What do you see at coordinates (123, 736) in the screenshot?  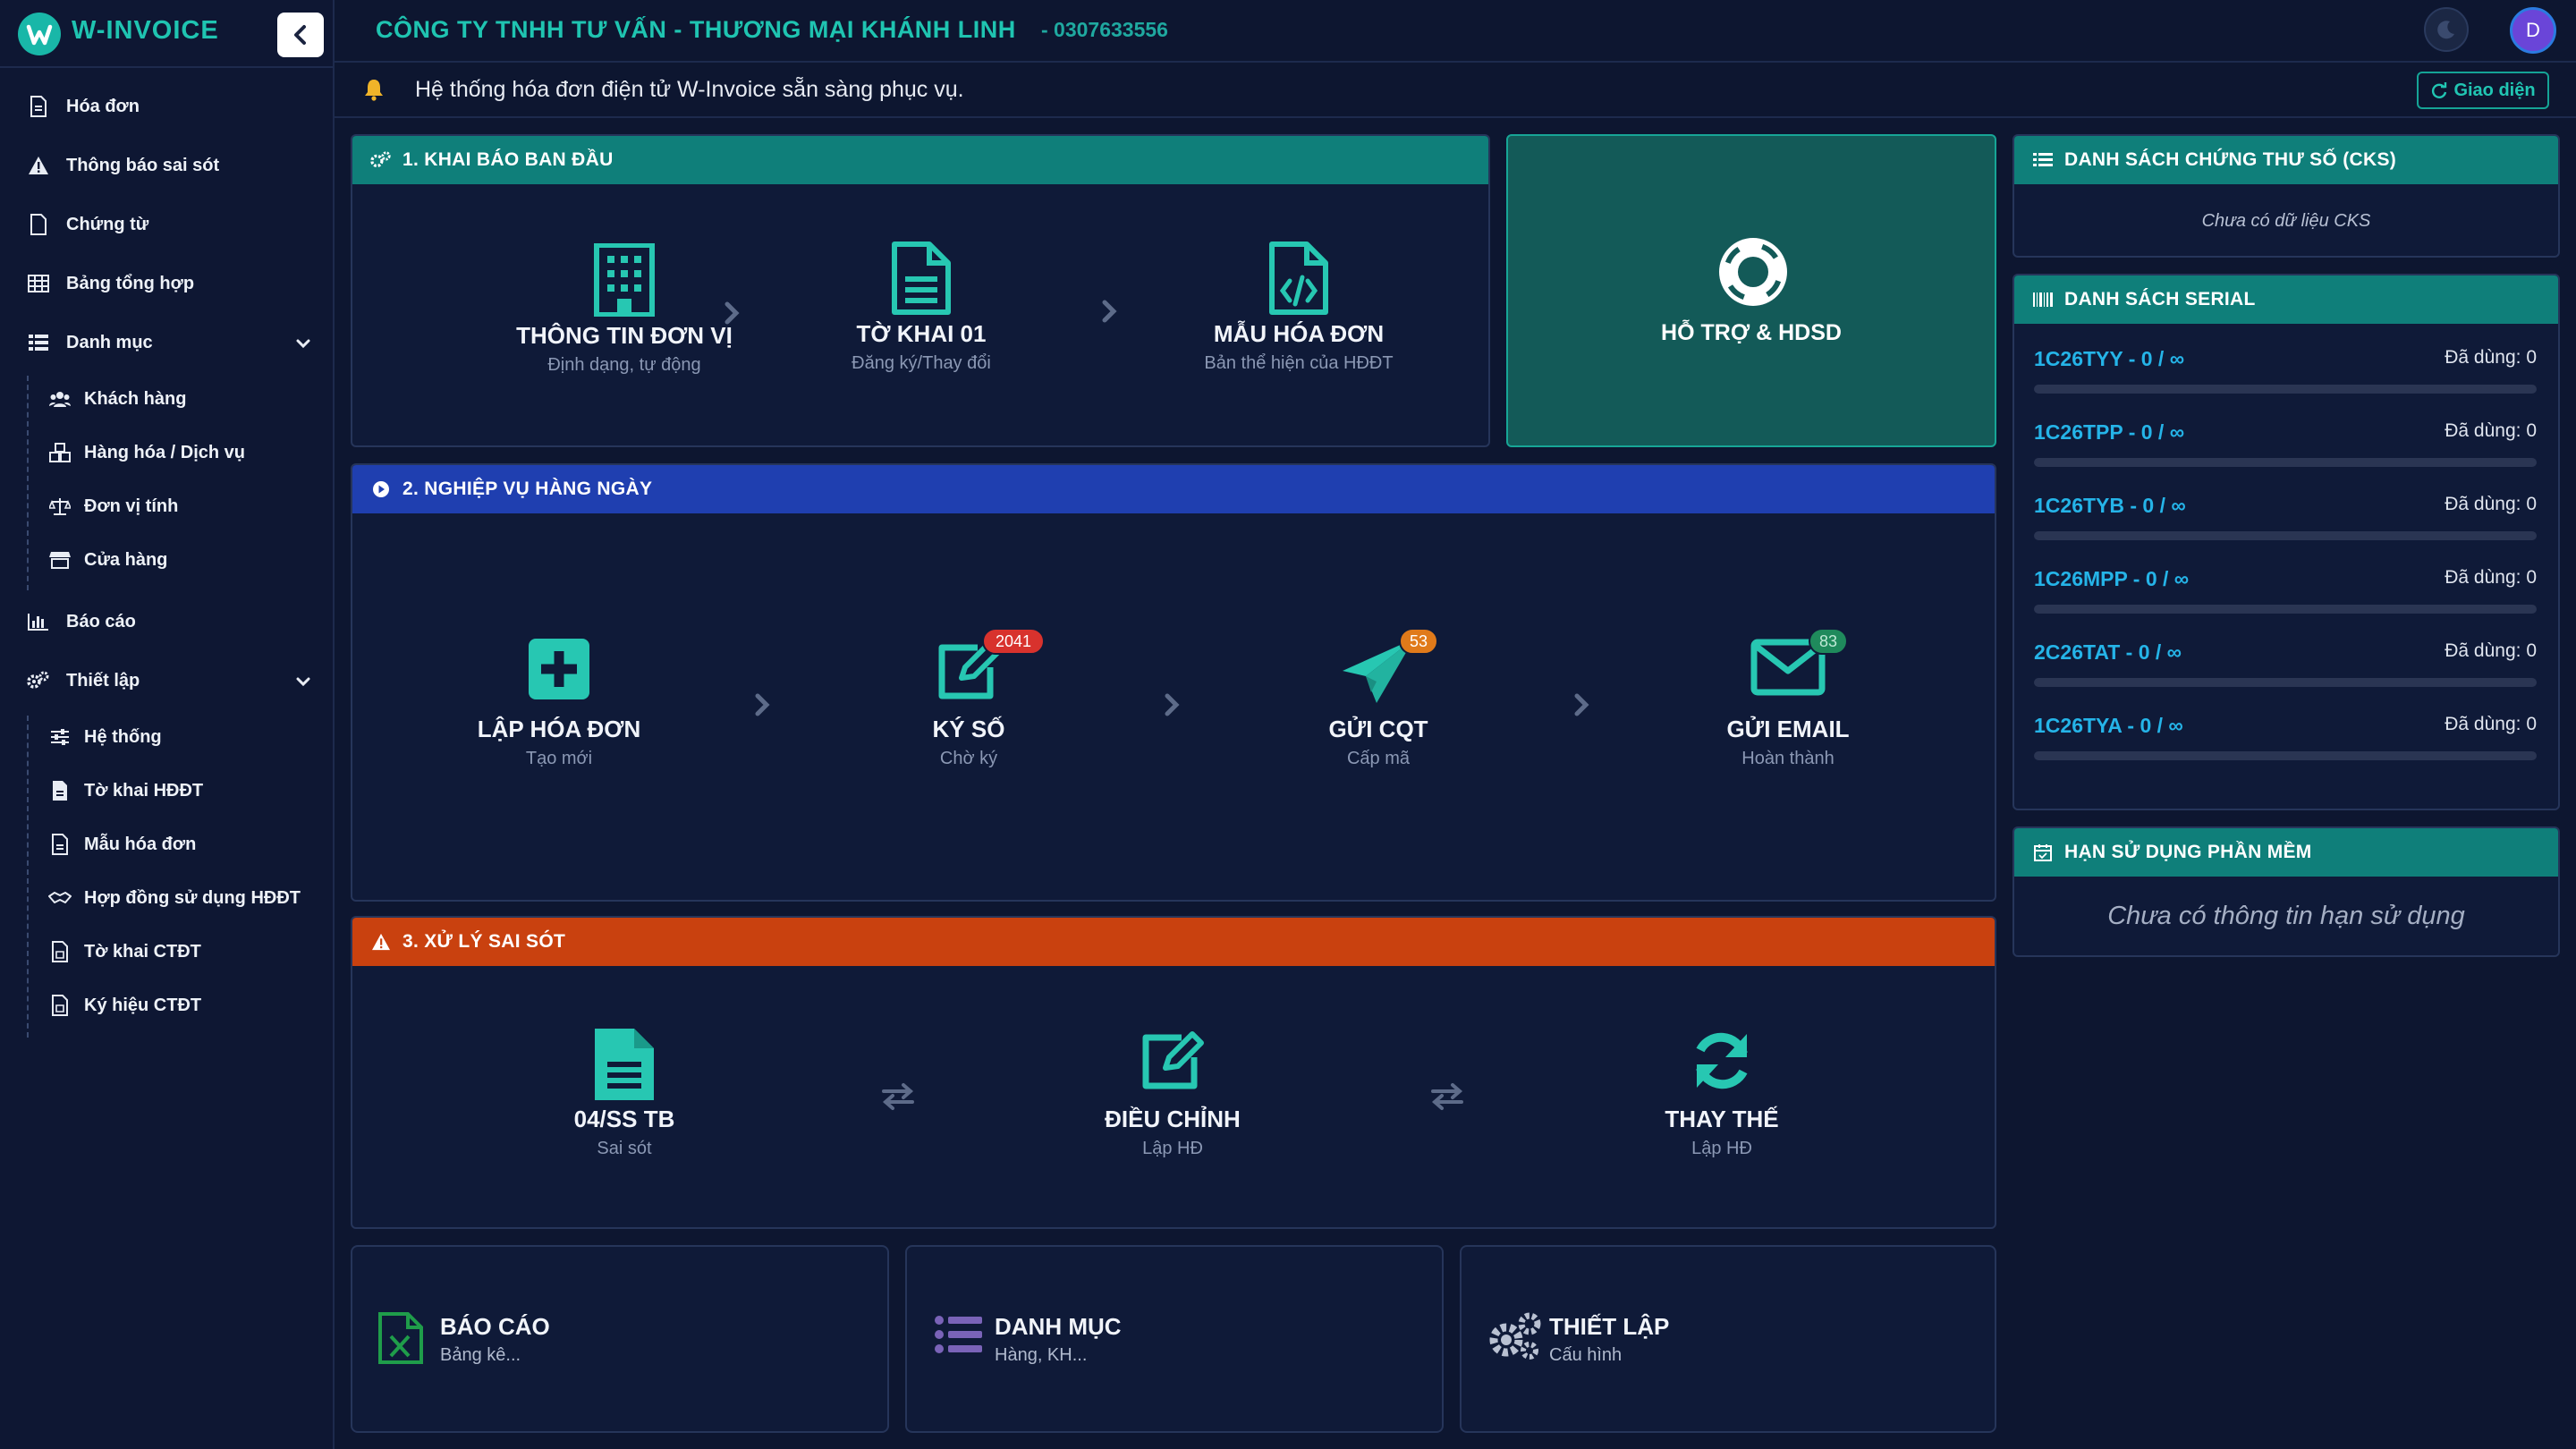 I see `sidebar-item-label: Hệ thống` at bounding box center [123, 736].